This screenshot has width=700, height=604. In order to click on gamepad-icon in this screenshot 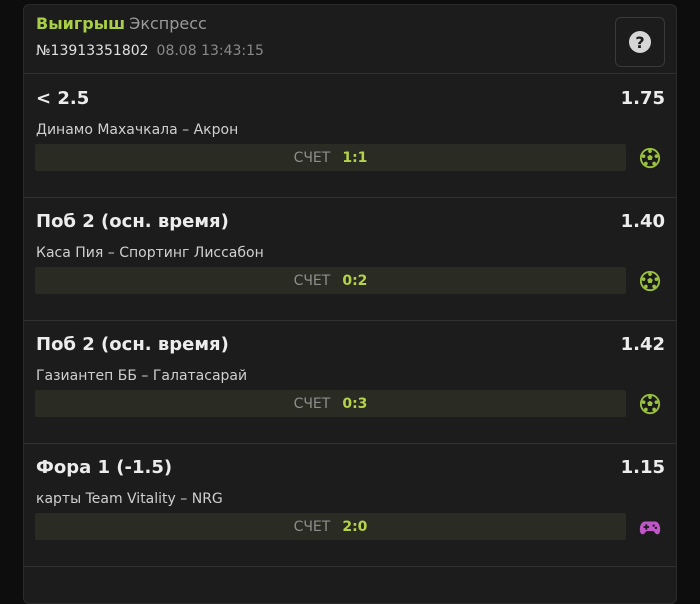, I will do `click(650, 528)`.